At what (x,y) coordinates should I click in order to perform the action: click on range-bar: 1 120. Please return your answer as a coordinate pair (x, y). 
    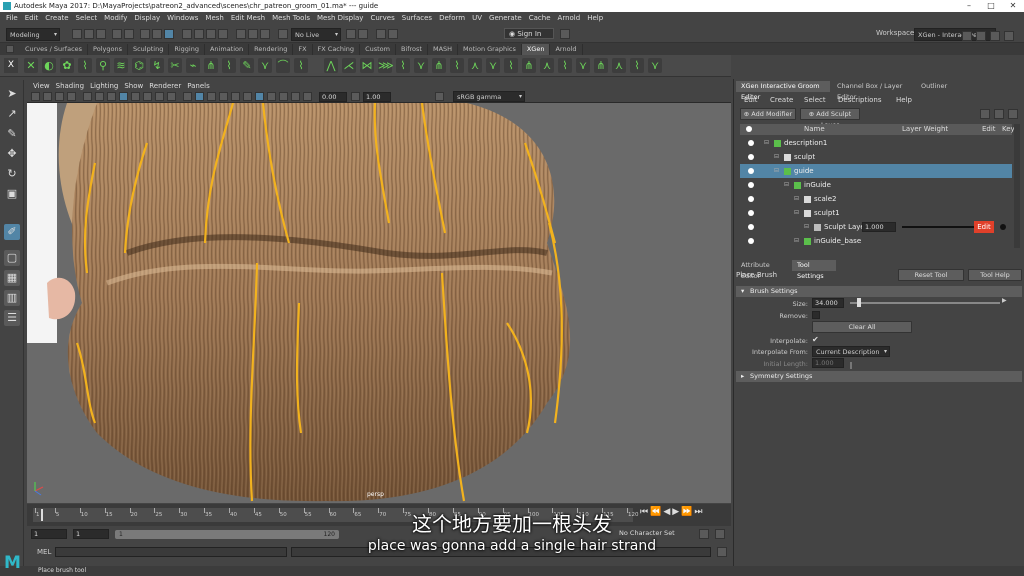
    Looking at the image, I should click on (227, 534).